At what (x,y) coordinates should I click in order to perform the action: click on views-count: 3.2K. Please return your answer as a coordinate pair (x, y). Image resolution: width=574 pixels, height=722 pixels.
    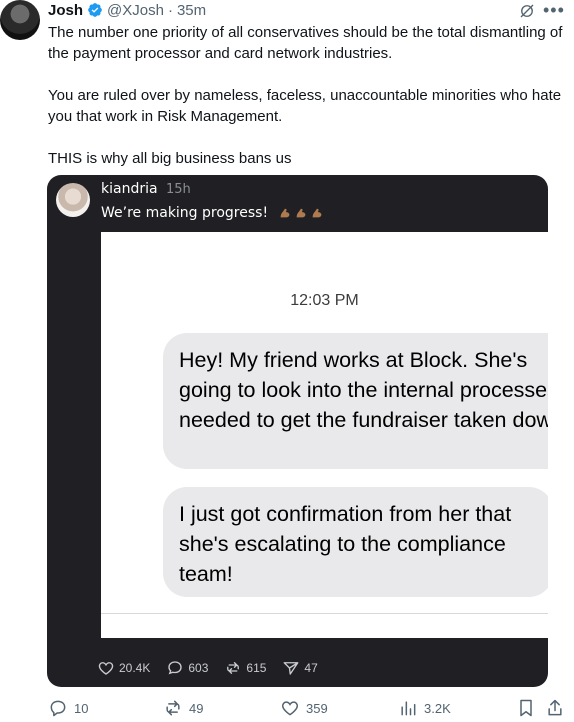
    Looking at the image, I should click on (437, 708).